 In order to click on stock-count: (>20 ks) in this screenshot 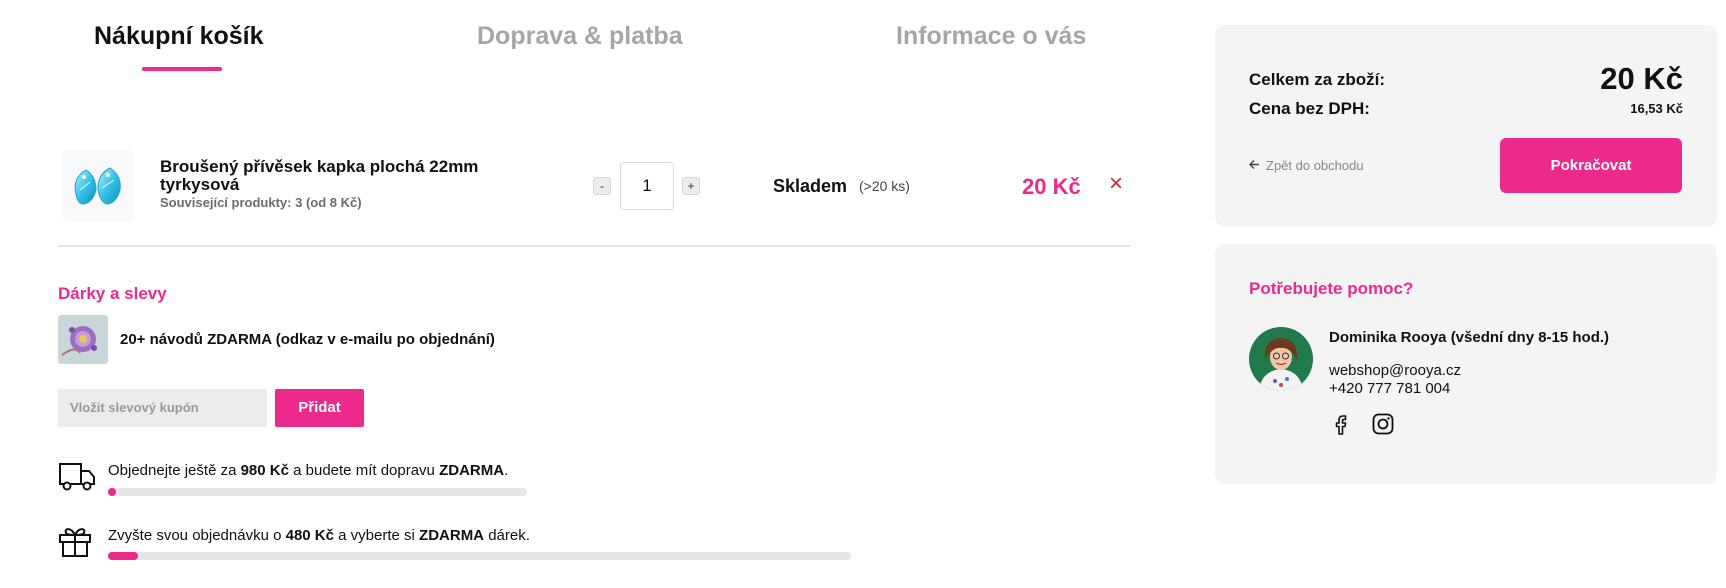, I will do `click(884, 186)`.